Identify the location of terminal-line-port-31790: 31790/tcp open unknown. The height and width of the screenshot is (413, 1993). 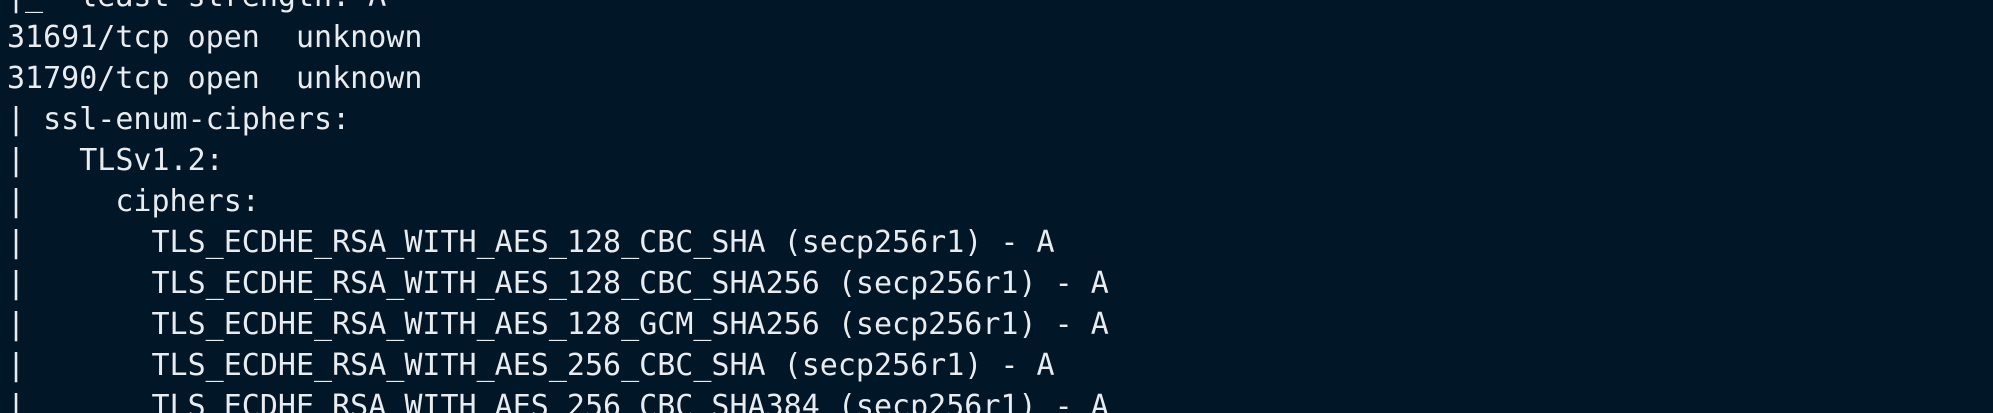
(215, 78).